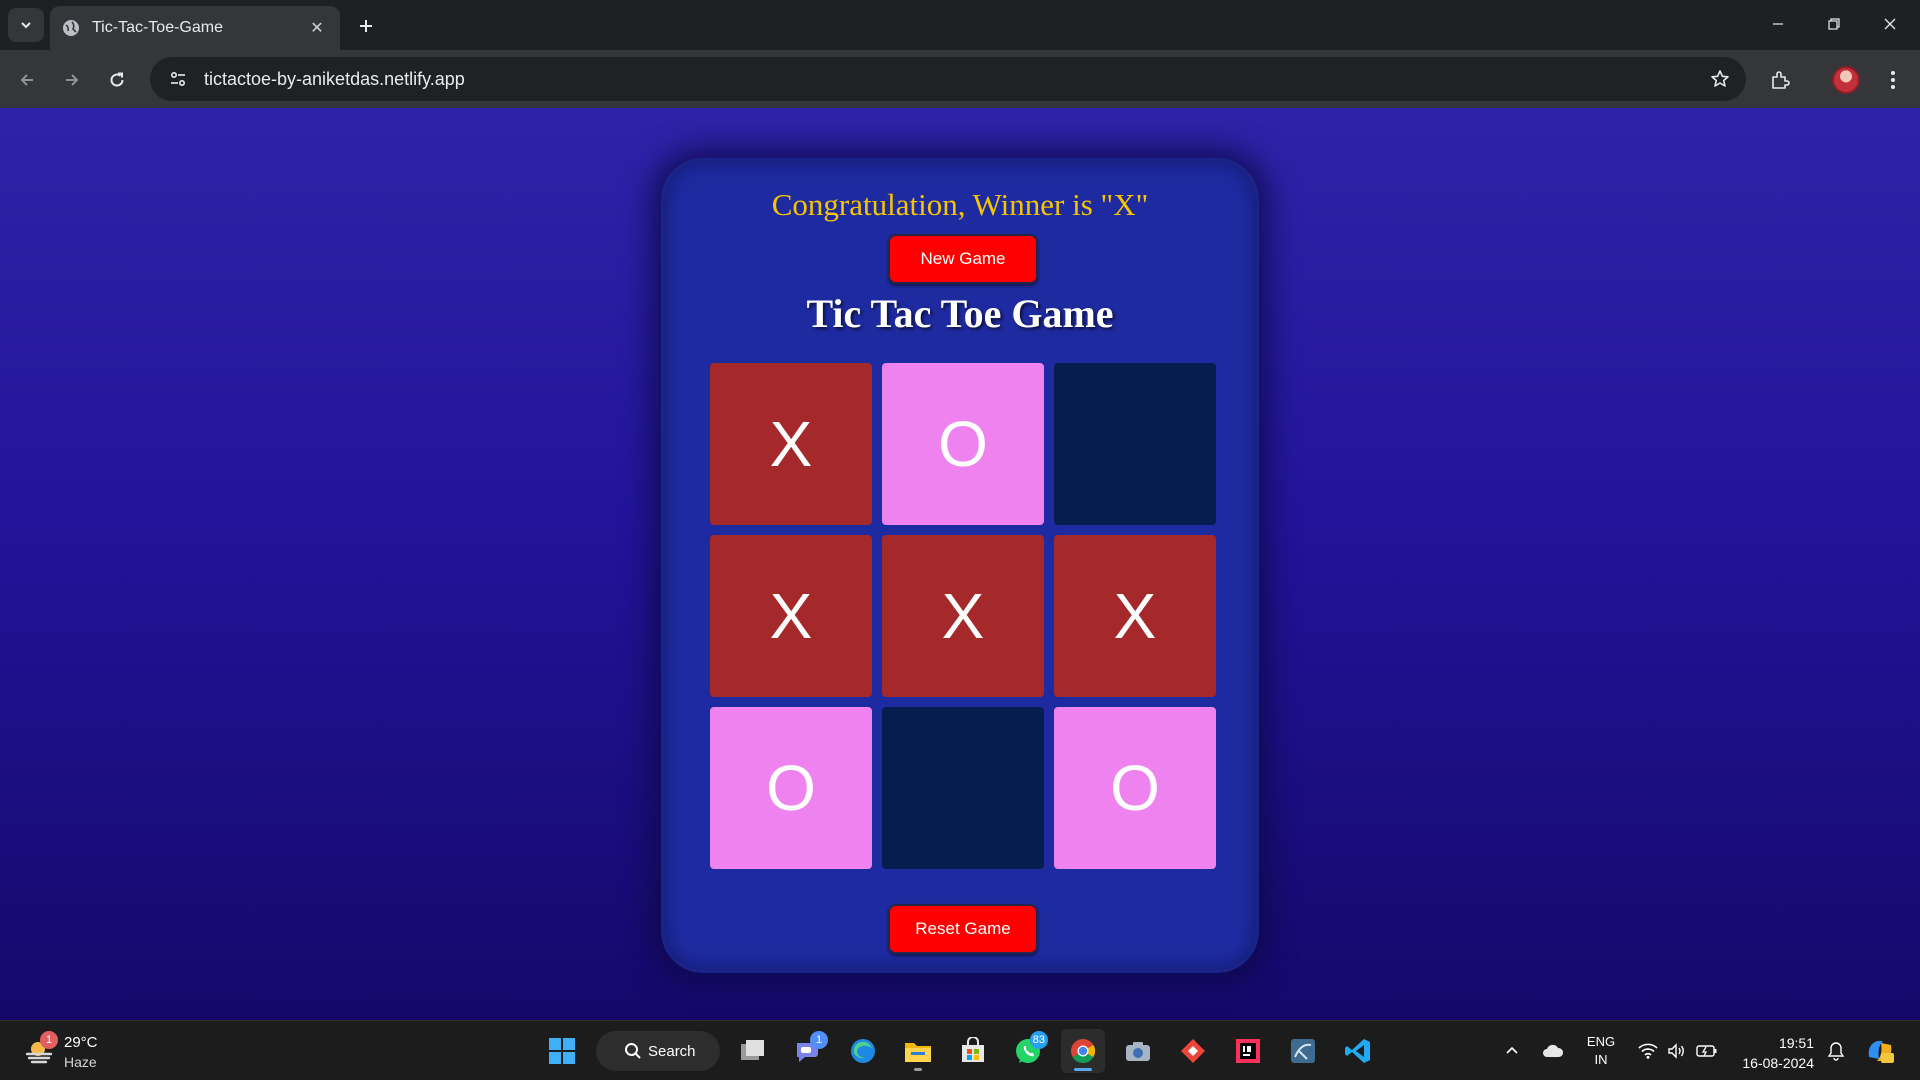 The image size is (1920, 1080). What do you see at coordinates (1720, 79) in the screenshot?
I see `bookmark-star-icon` at bounding box center [1720, 79].